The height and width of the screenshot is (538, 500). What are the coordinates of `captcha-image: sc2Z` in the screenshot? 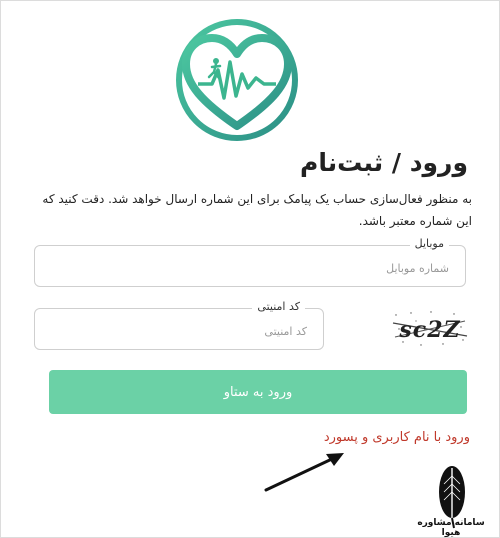 It's located at (430, 329).